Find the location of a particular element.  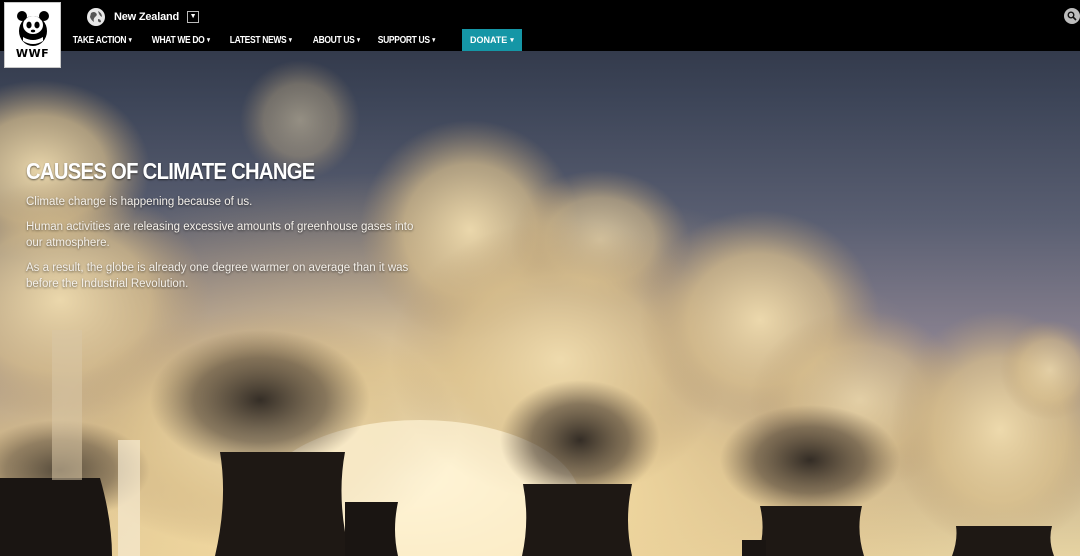

nav-label: LATEST NEWS is located at coordinates (258, 40).